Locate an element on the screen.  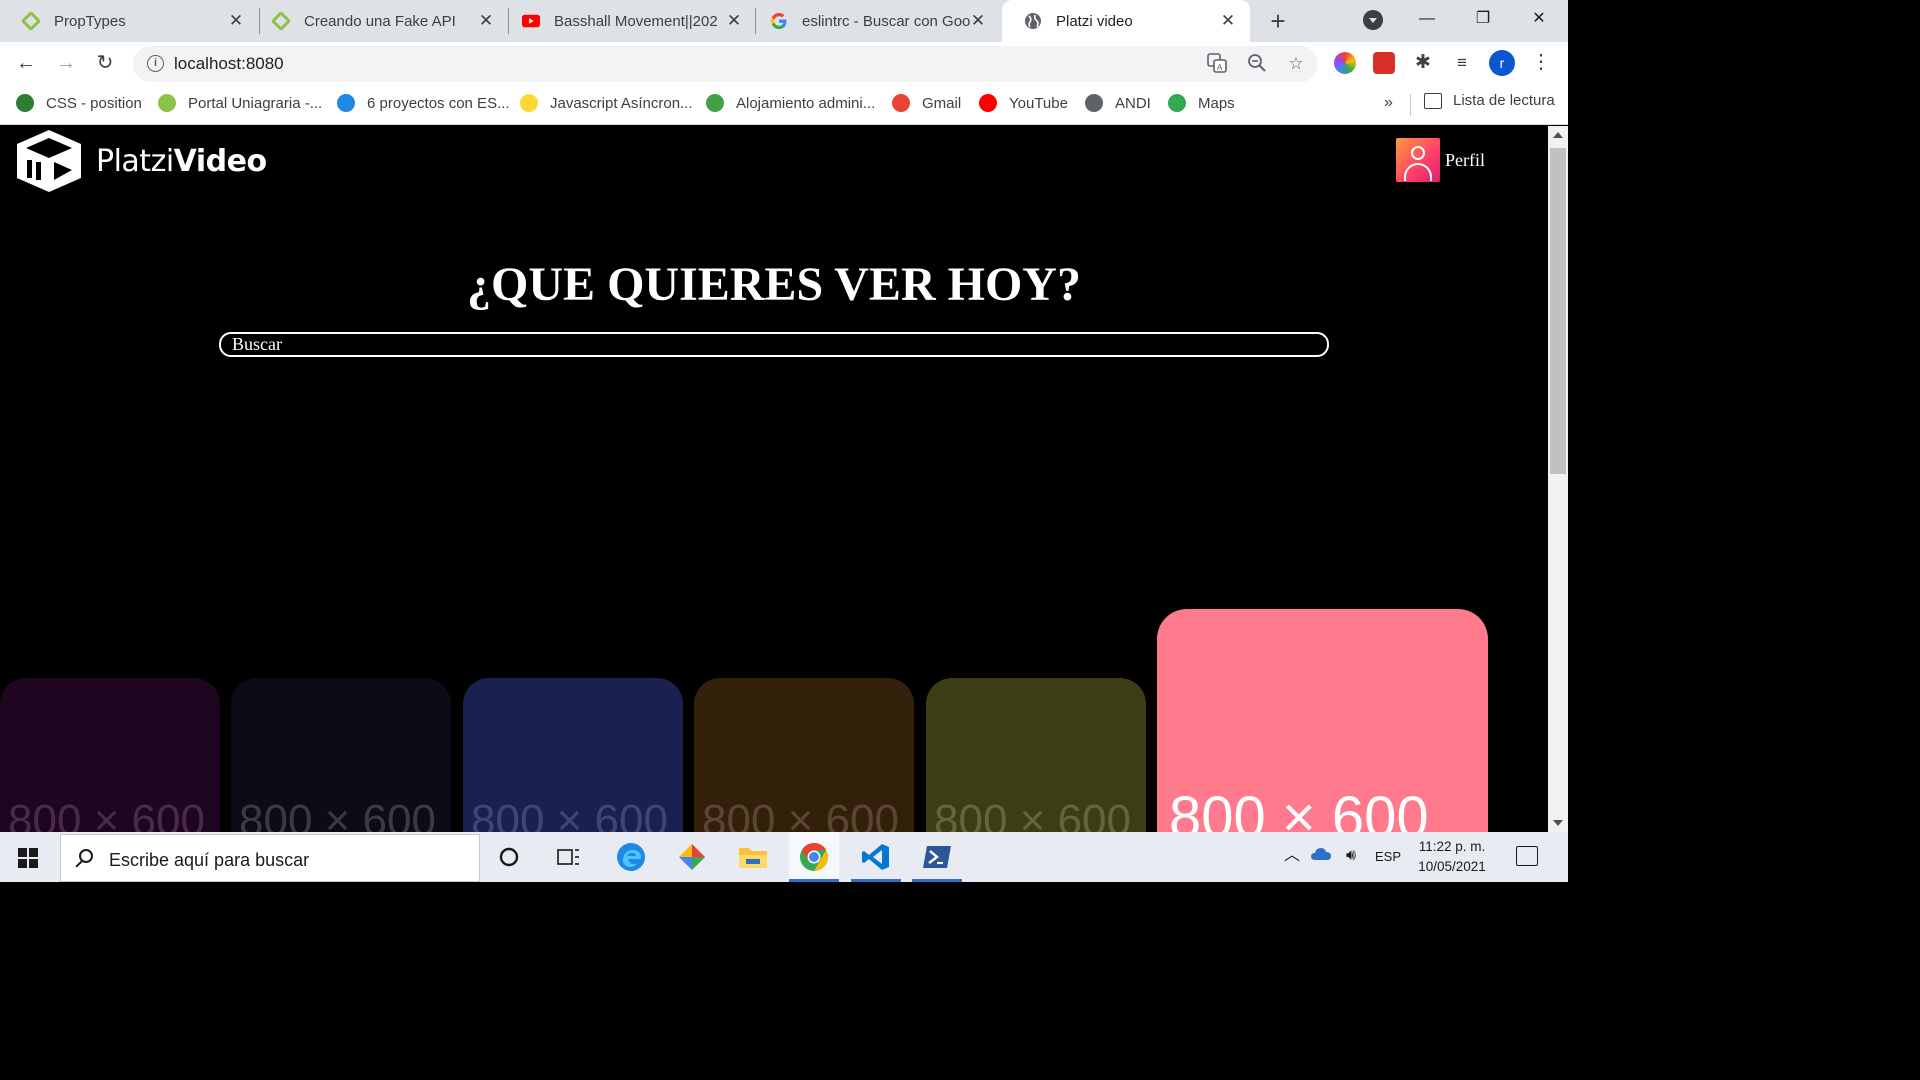
reading-list-label: Lista de lectura is located at coordinates (1504, 100).